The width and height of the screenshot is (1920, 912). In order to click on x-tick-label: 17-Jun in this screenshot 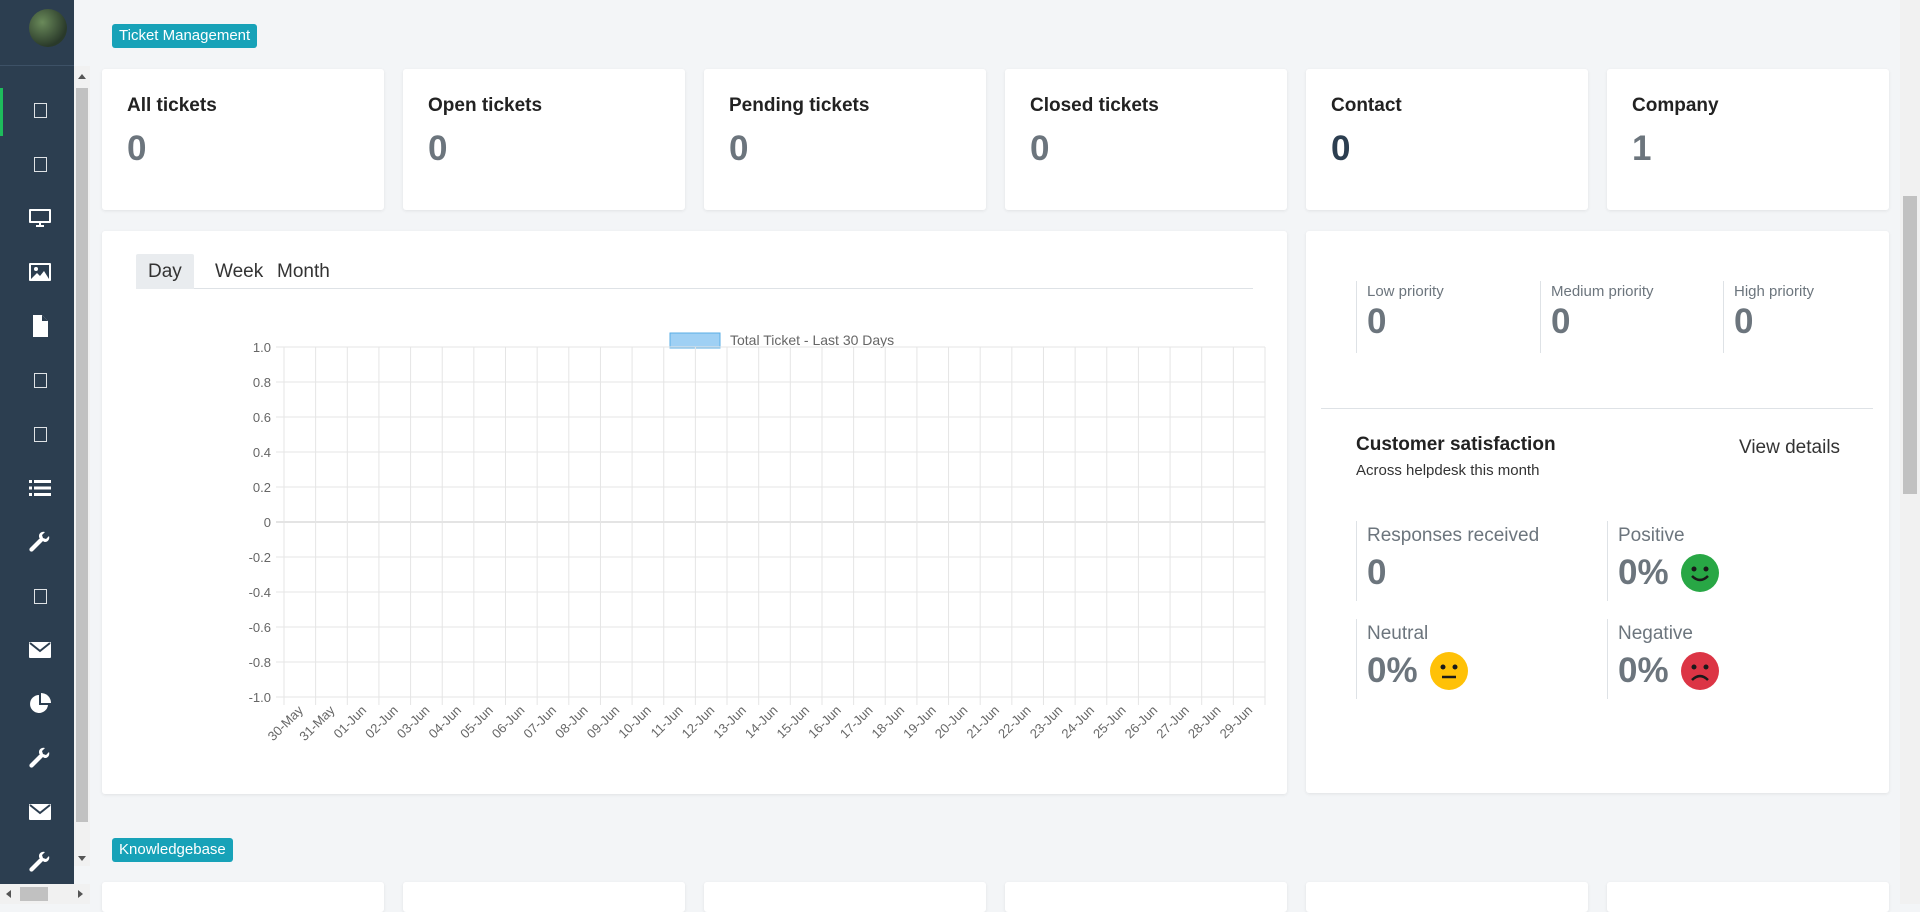, I will do `click(856, 722)`.